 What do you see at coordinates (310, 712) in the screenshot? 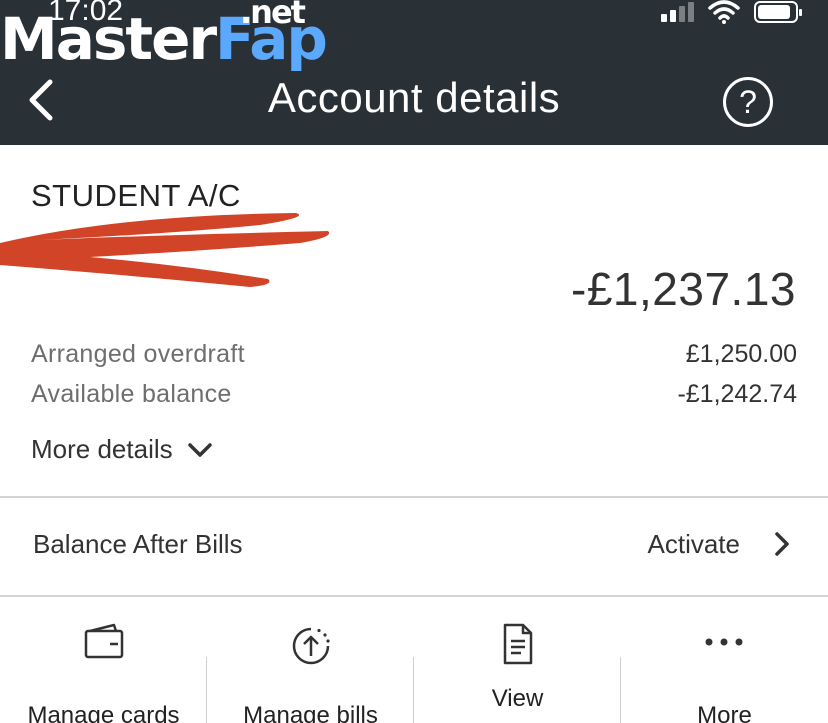
I see `manage-bills-label: Manage bills` at bounding box center [310, 712].